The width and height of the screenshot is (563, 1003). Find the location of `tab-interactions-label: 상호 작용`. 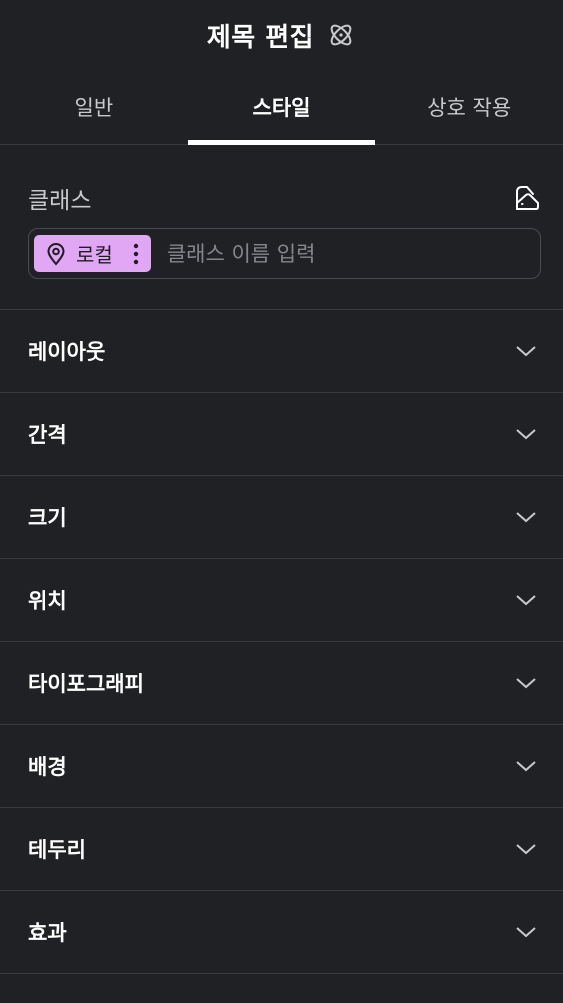

tab-interactions-label: 상호 작용 is located at coordinates (469, 108).